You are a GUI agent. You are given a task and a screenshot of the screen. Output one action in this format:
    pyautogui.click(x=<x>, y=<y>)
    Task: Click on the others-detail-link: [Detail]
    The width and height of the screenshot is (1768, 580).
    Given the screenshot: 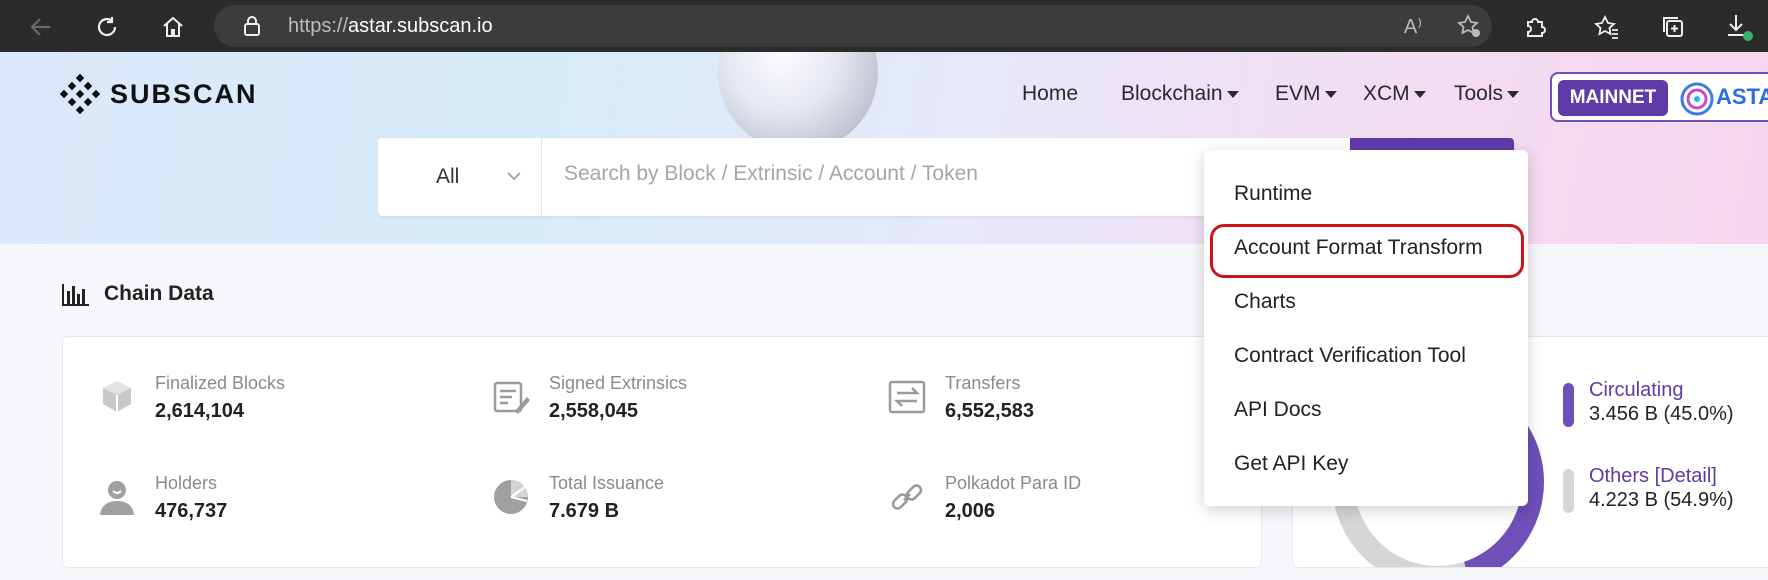 What is the action you would take?
    pyautogui.click(x=1686, y=476)
    